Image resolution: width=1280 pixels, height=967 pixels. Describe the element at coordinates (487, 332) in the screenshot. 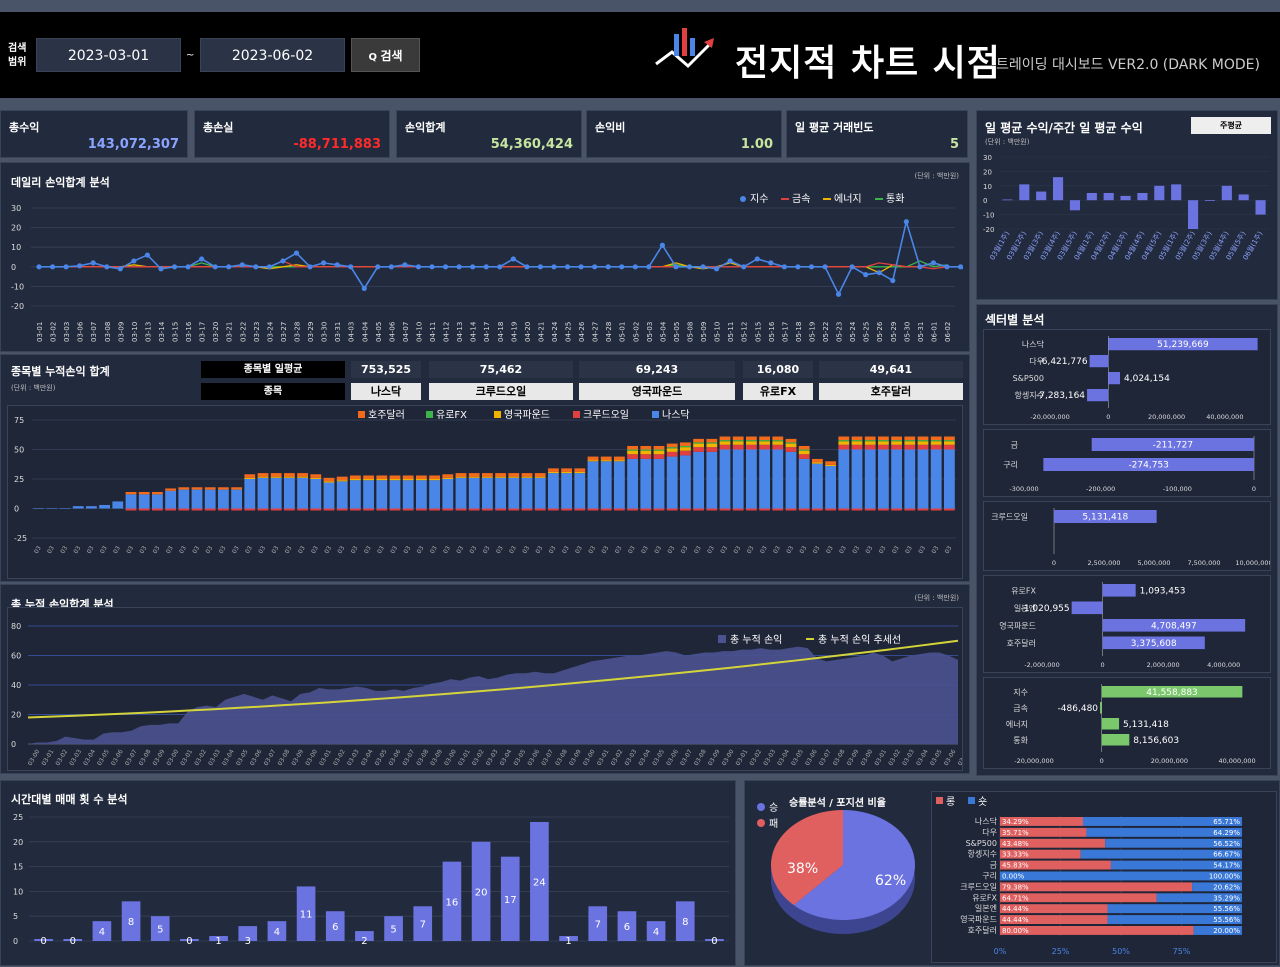

I see `x-tick: 04-17` at that location.